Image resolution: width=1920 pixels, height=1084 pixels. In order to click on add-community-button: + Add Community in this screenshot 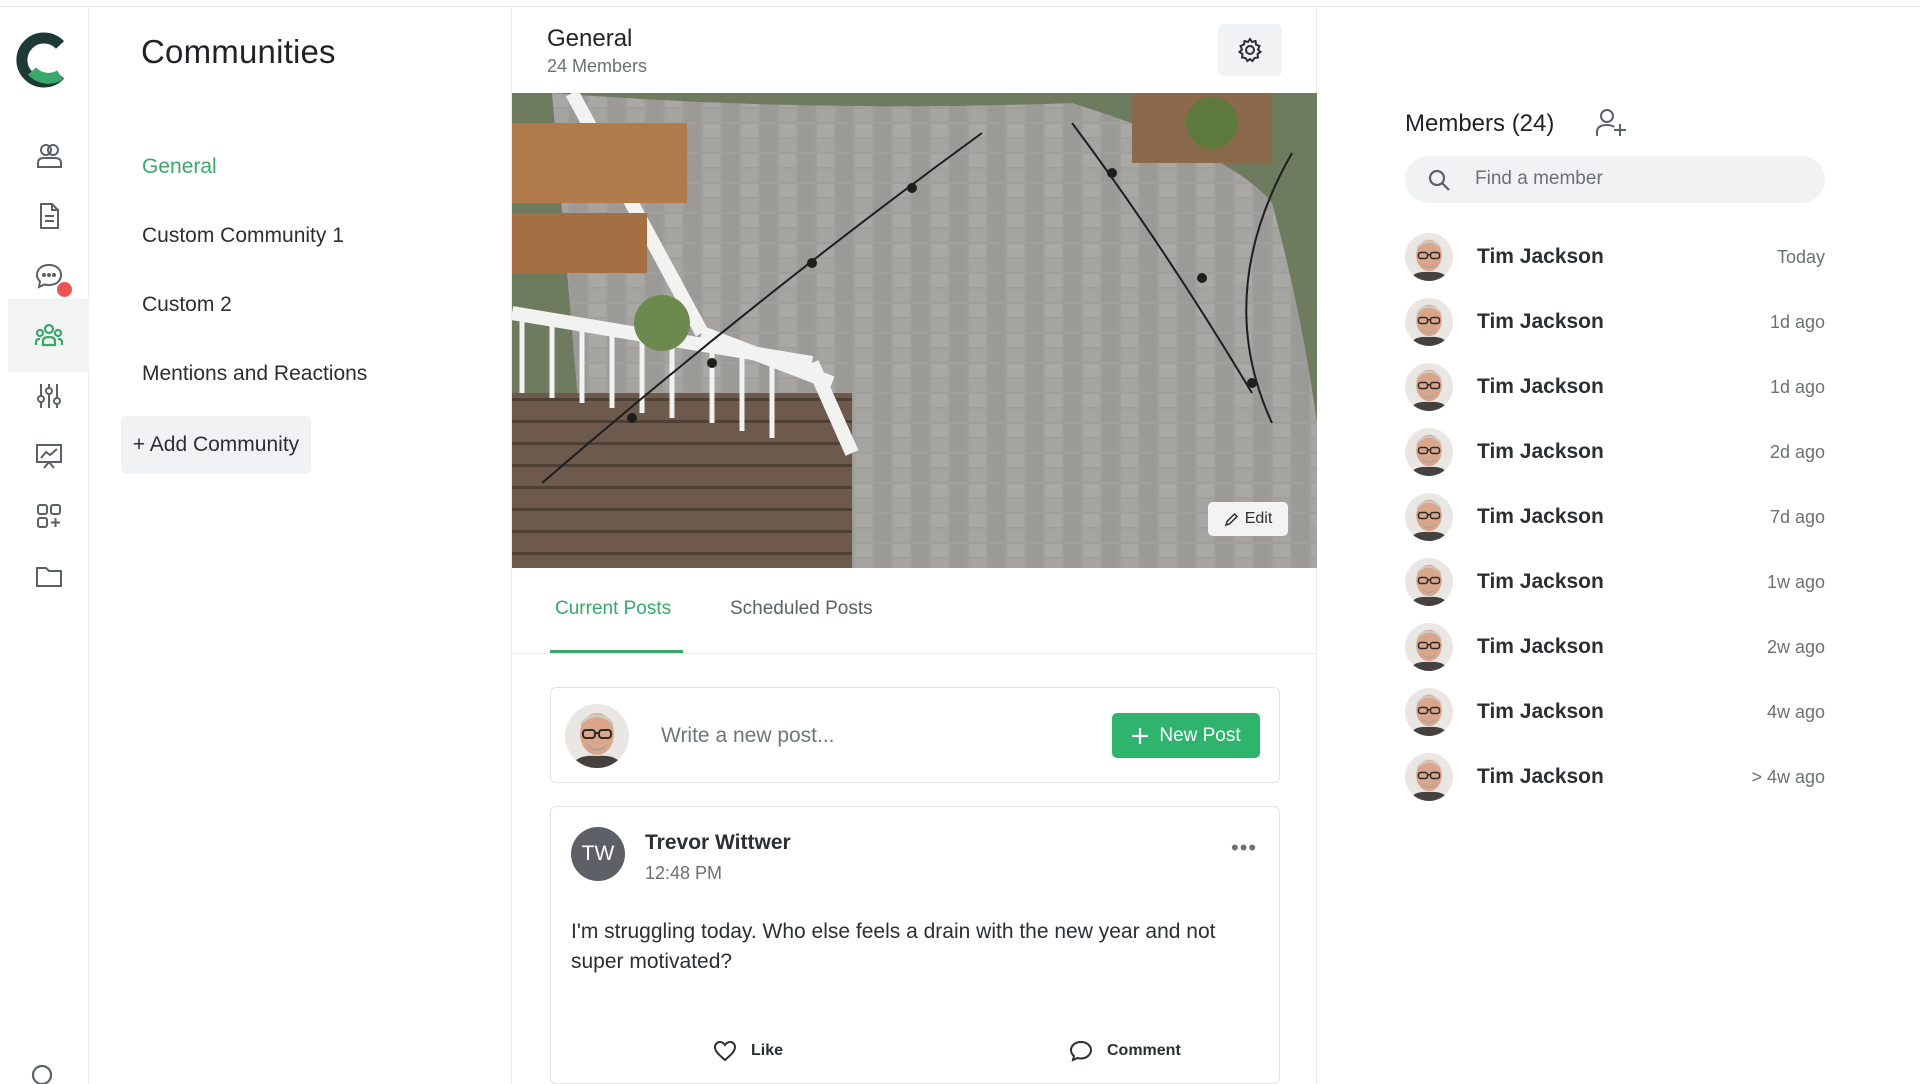, I will do `click(216, 445)`.